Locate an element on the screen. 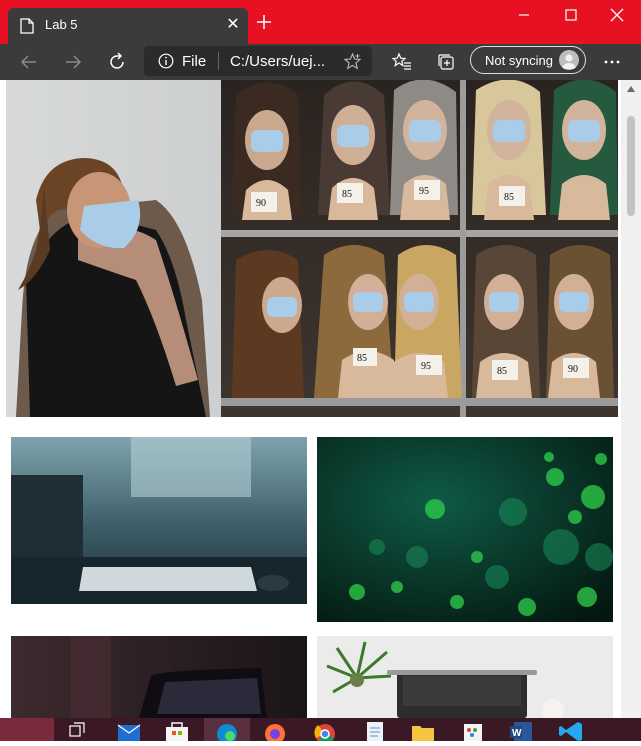  laptop-dark-graphic is located at coordinates (159, 677).